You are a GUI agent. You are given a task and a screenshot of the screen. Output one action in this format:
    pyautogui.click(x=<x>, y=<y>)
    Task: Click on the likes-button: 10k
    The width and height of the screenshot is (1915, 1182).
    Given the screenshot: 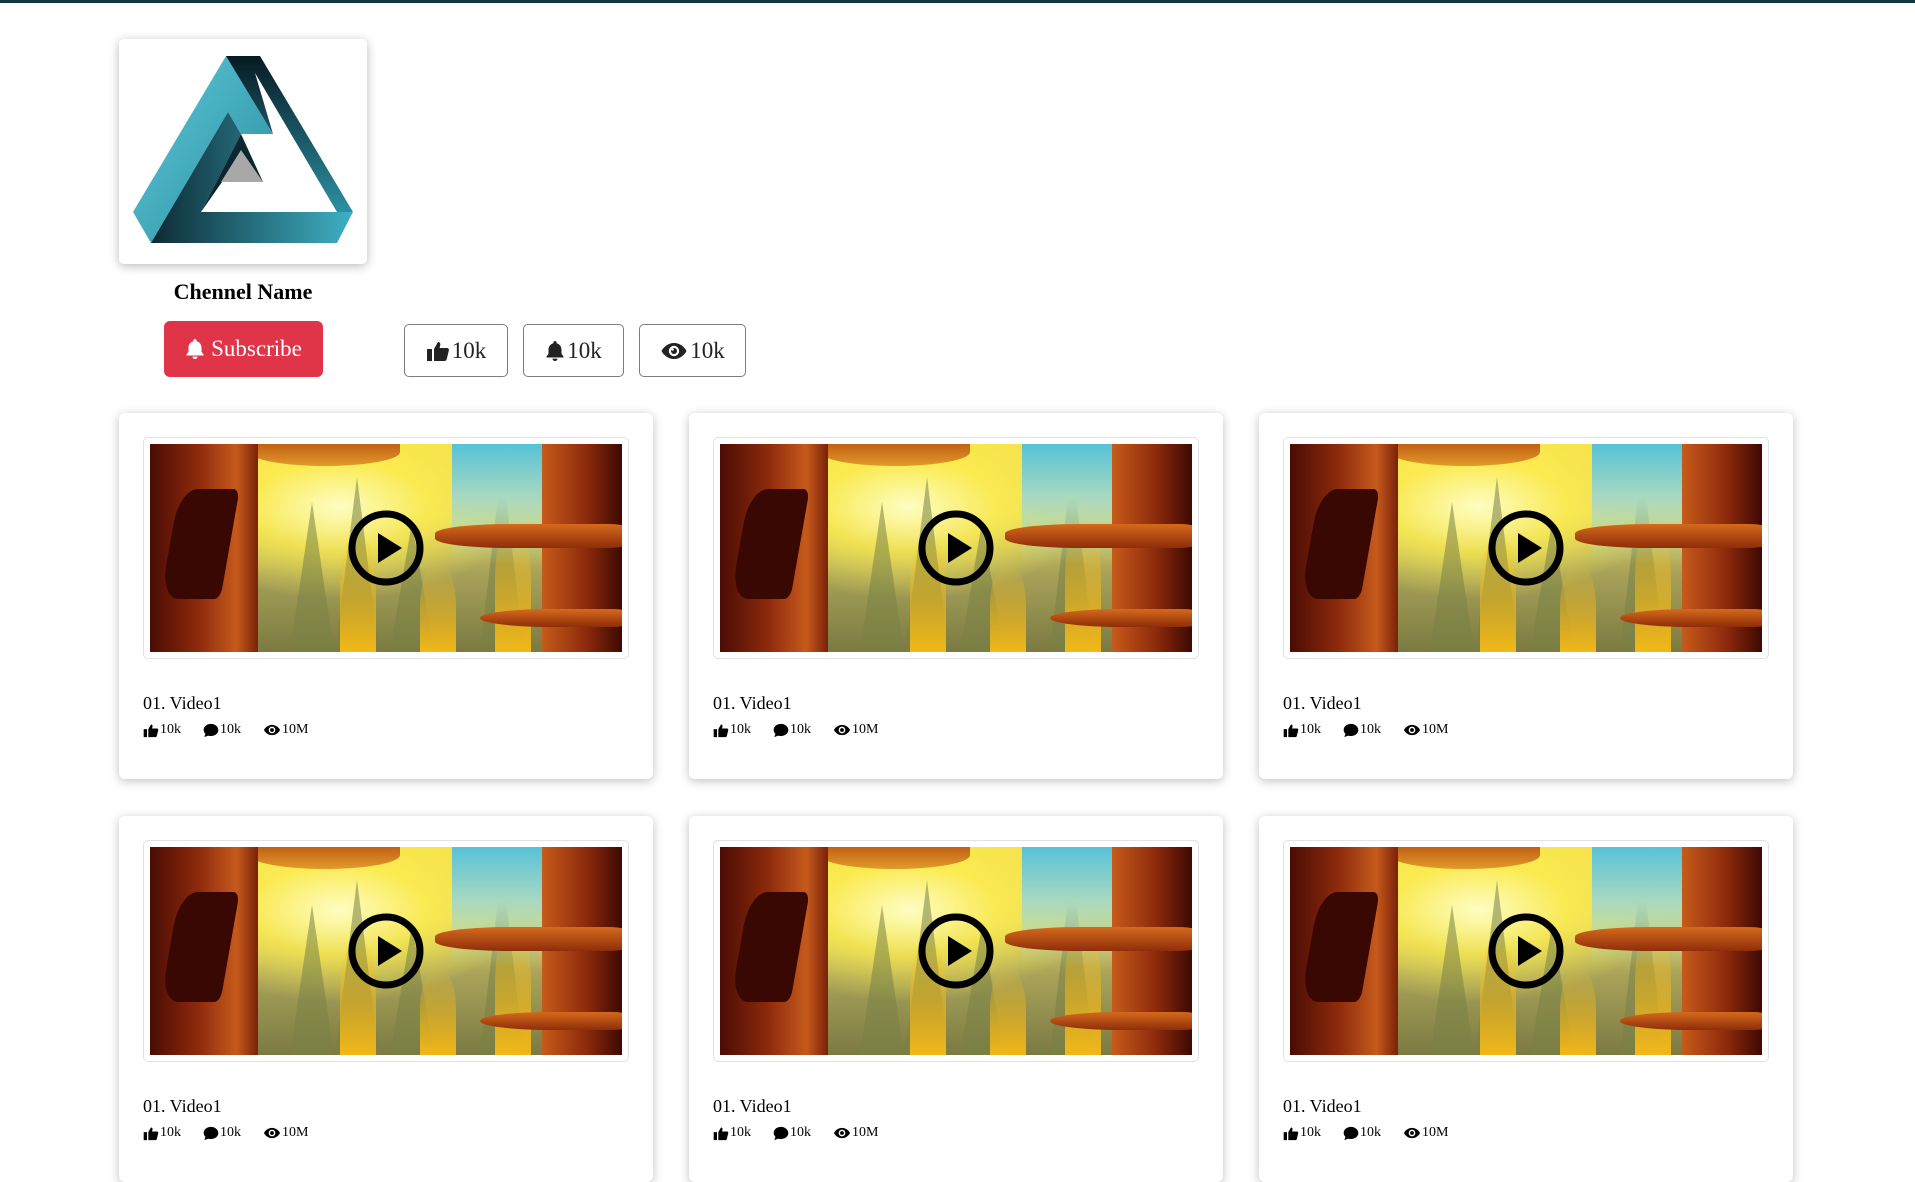 What is the action you would take?
    pyautogui.click(x=456, y=350)
    